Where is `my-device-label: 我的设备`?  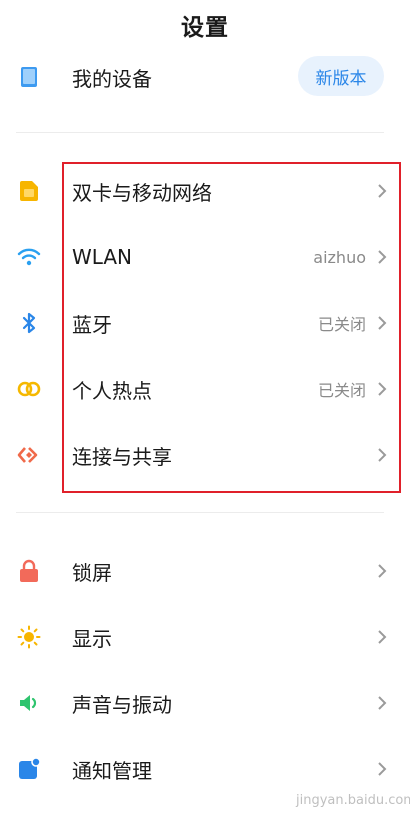
my-device-label: 我的设备 is located at coordinates (112, 78).